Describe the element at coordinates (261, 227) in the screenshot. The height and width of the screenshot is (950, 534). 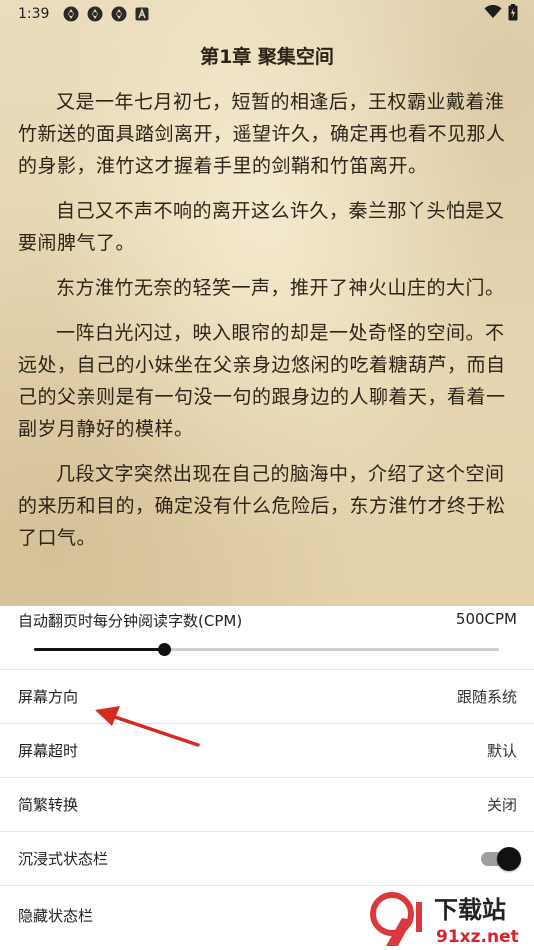
I see `paragraph: 自己又不声不响的离开这么许久，秦兰那丫头怕是又要闹脾气了。` at that location.